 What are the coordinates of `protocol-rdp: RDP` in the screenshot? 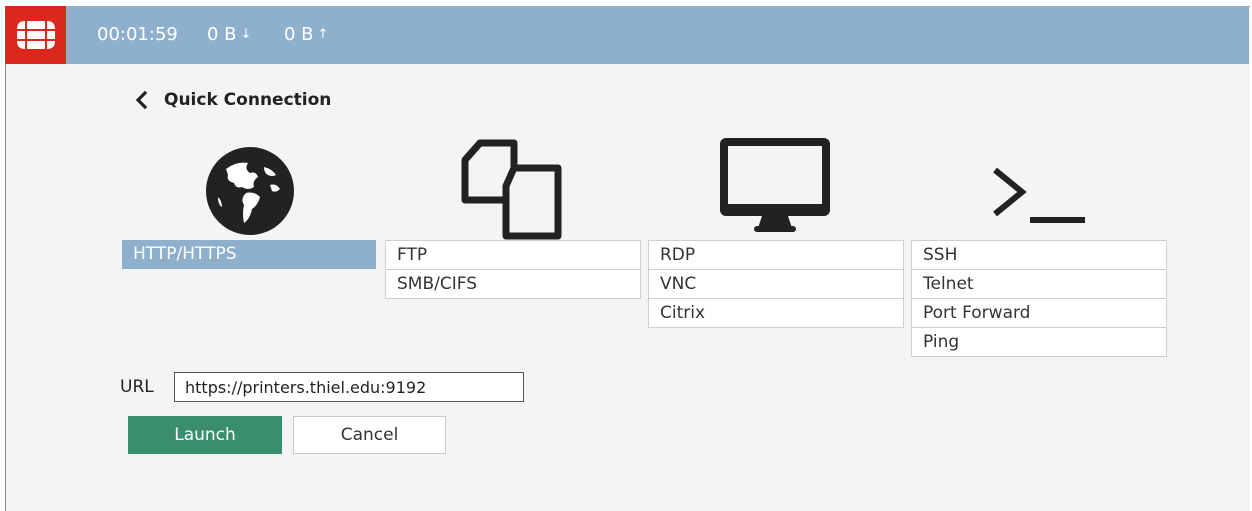 It's located at (776, 255).